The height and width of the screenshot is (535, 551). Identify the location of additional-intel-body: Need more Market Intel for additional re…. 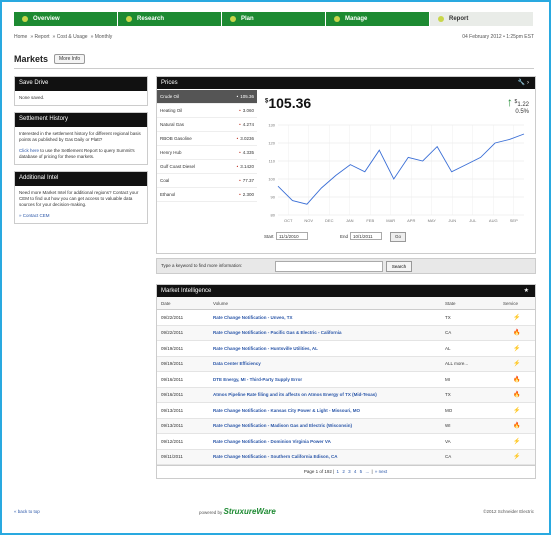
(81, 204).